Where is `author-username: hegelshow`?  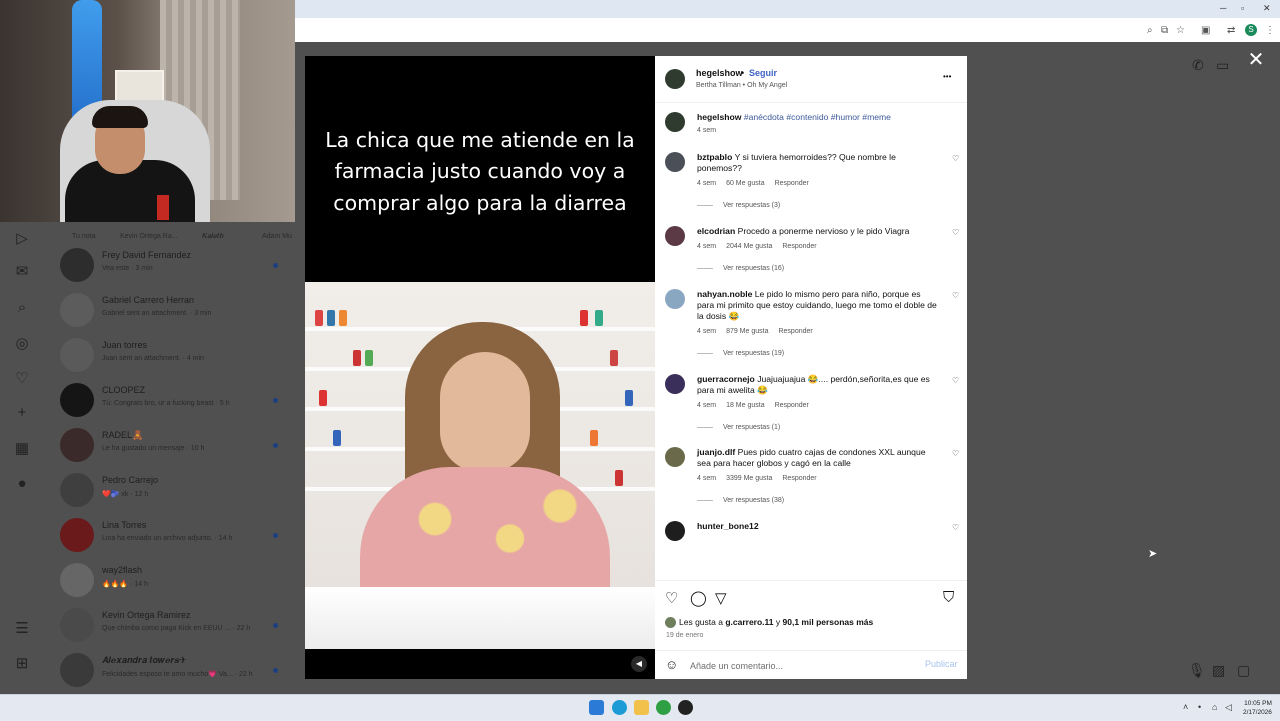
author-username: hegelshow is located at coordinates (719, 73).